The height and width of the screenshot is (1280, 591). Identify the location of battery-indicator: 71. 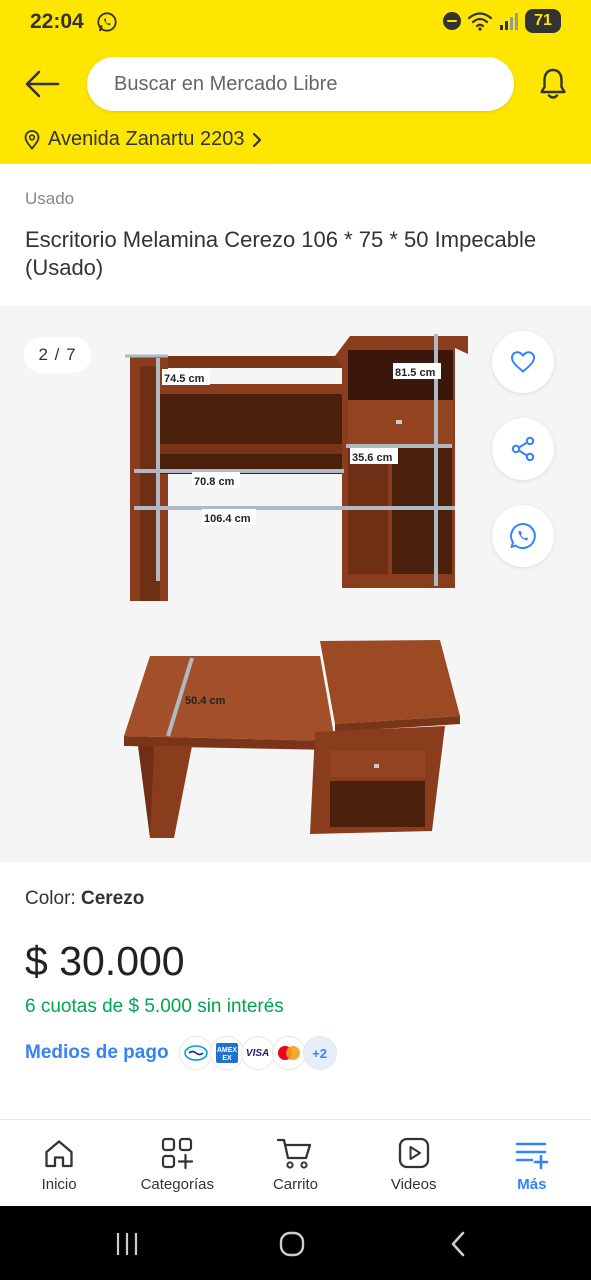
(543, 21).